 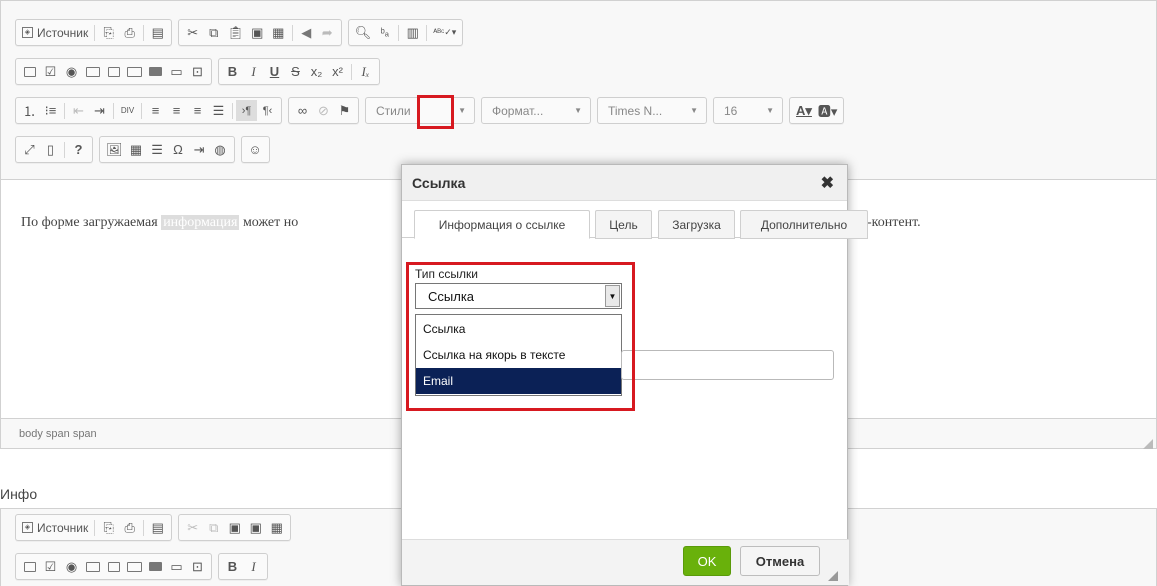 What do you see at coordinates (365, 71) in the screenshot?
I see `remove-format-icon: Iₓ` at bounding box center [365, 71].